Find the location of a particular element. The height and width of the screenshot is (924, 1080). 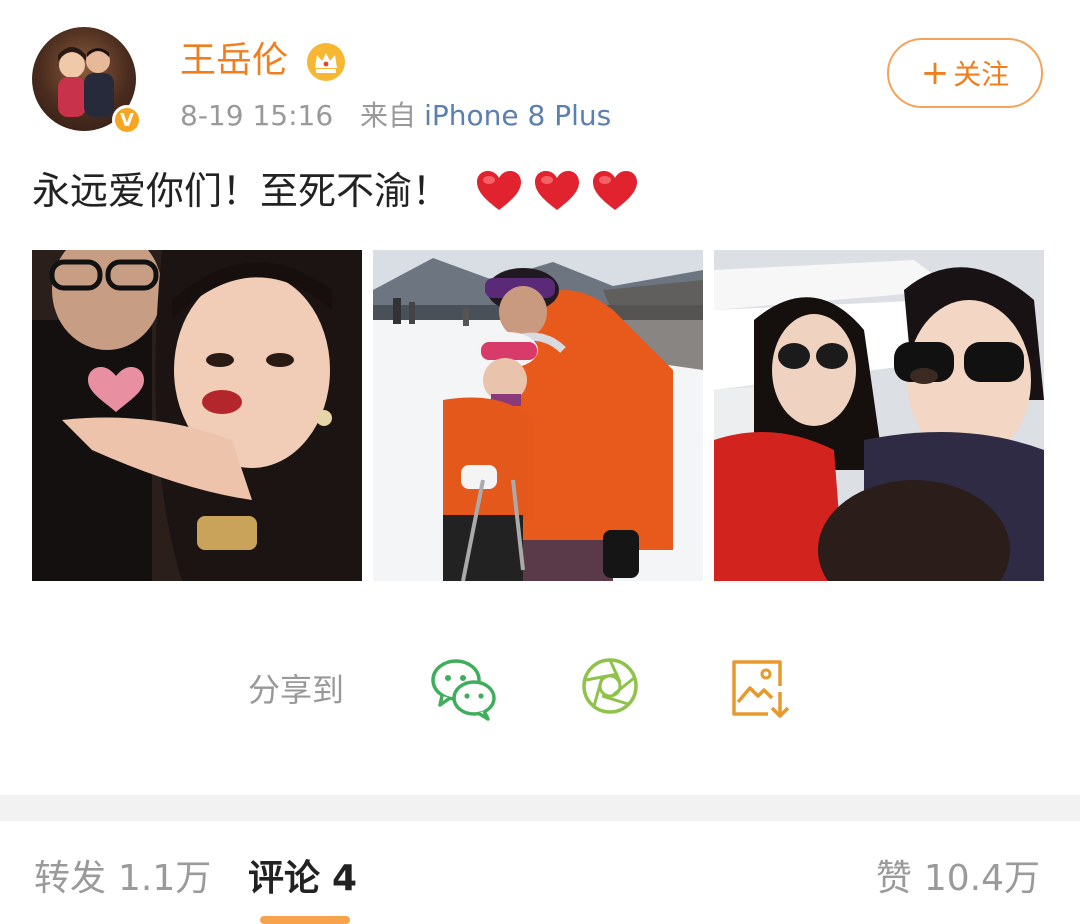

verified-badge: V is located at coordinates (127, 120).